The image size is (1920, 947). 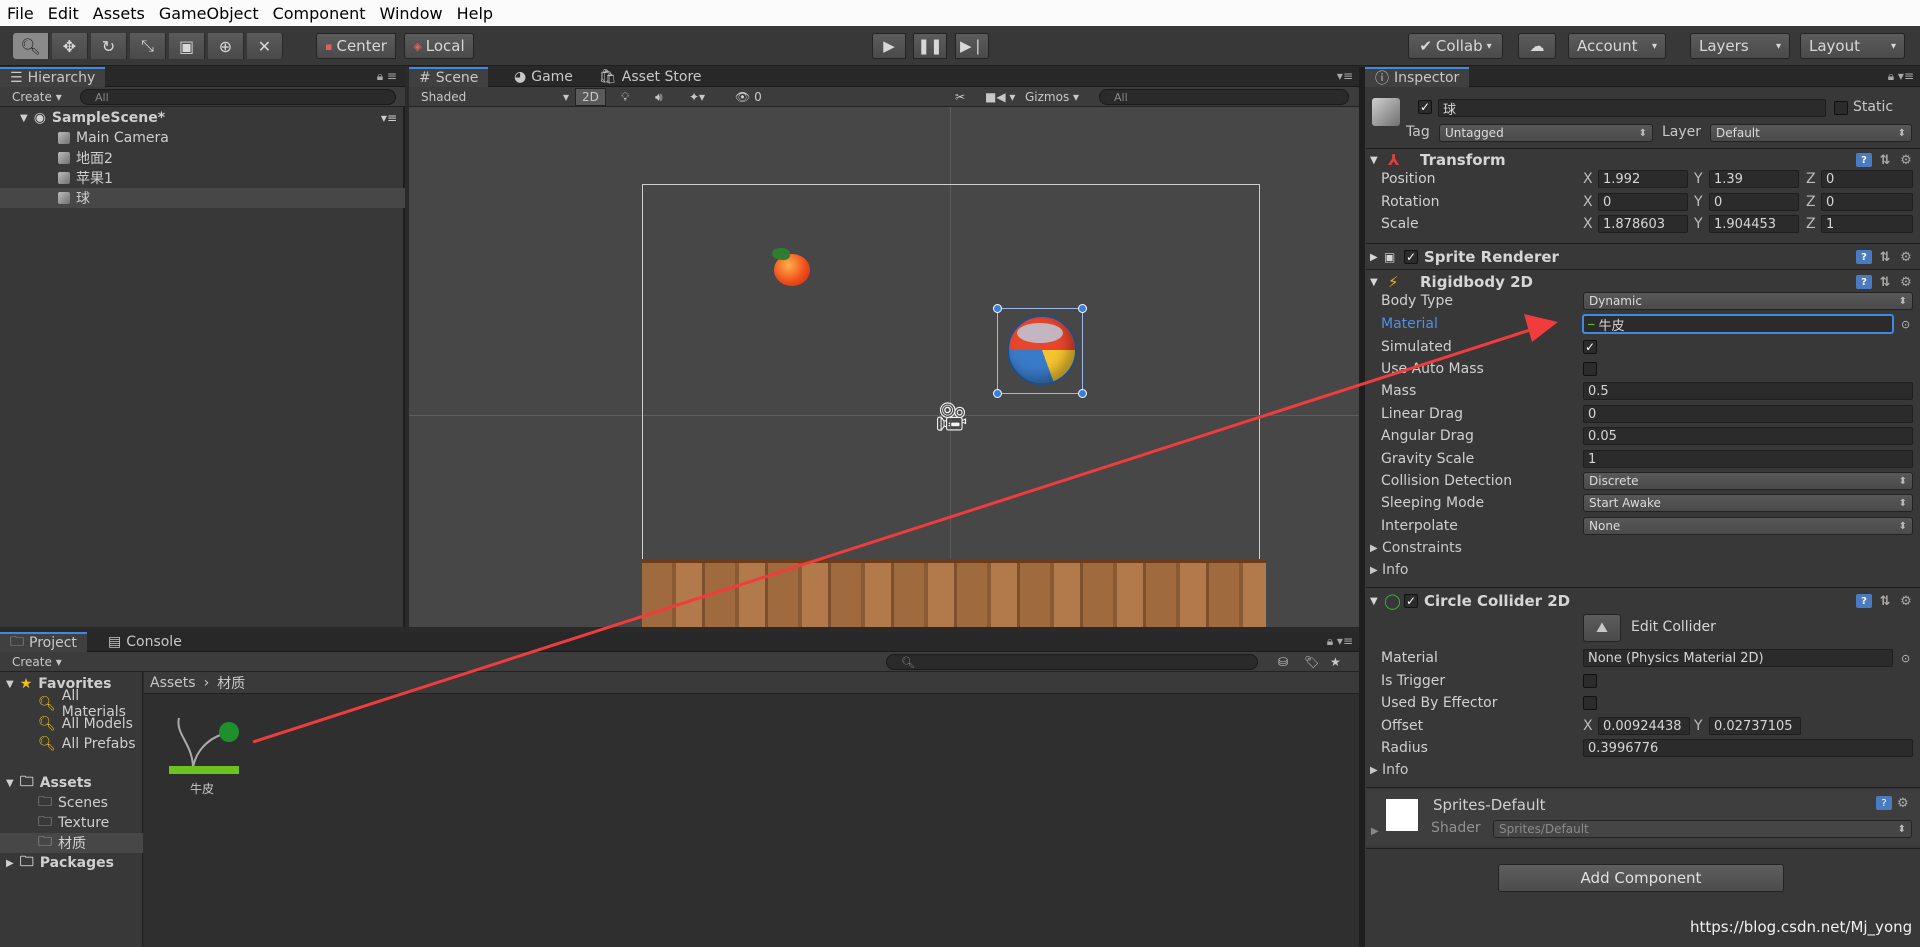 I want to click on watermark: https://blog.csdn.net/Mj_yong, so click(x=1801, y=927).